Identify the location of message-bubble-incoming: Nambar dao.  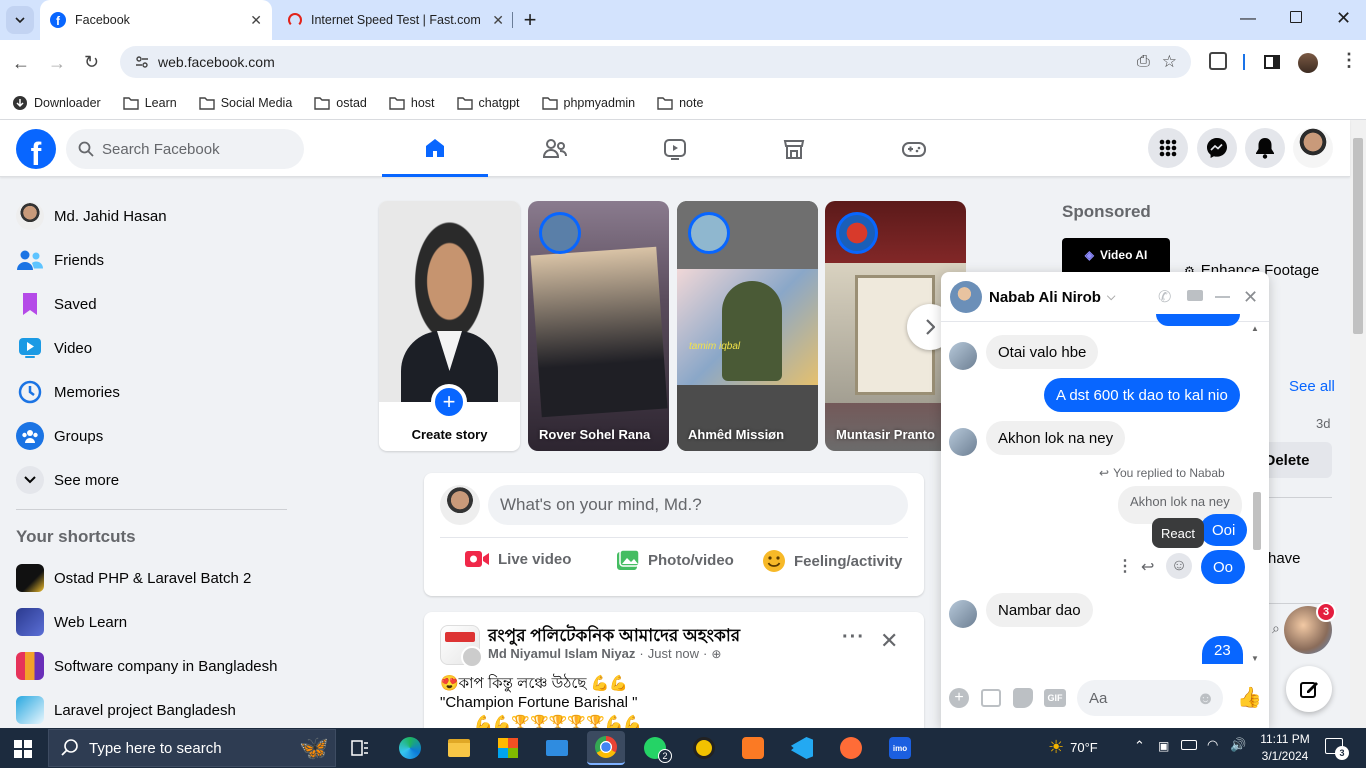
(1039, 610).